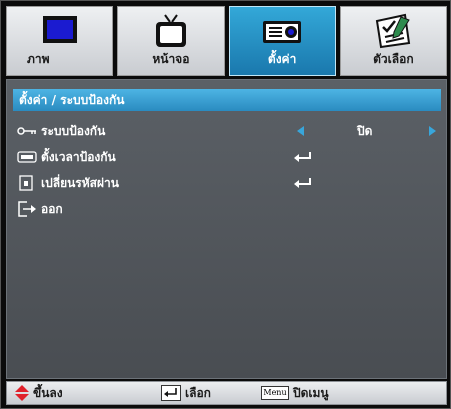 The height and width of the screenshot is (409, 451). Describe the element at coordinates (171, 59) in the screenshot. I see `tab-label: หน้าจอ` at that location.